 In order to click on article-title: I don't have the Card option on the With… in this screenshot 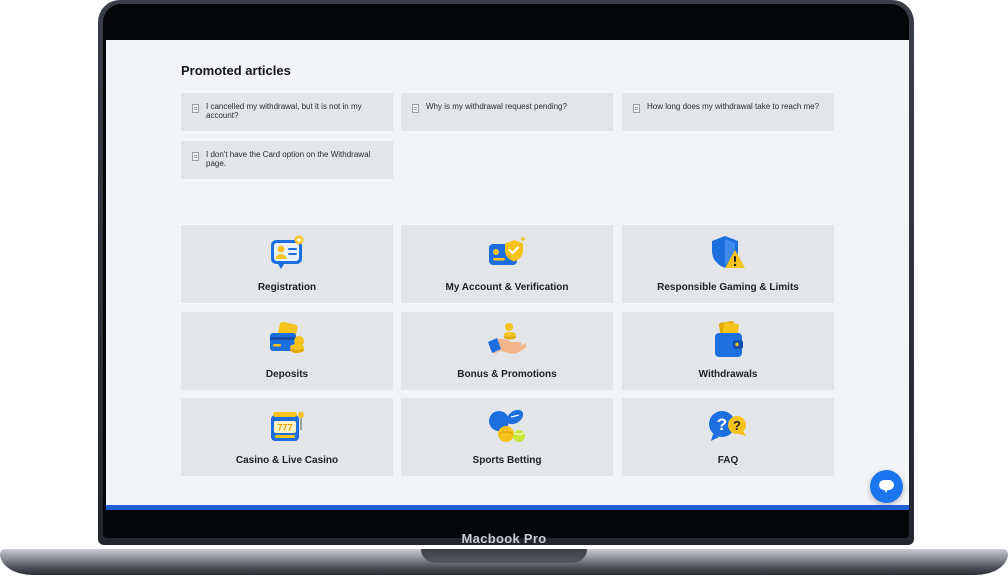, I will do `click(288, 159)`.